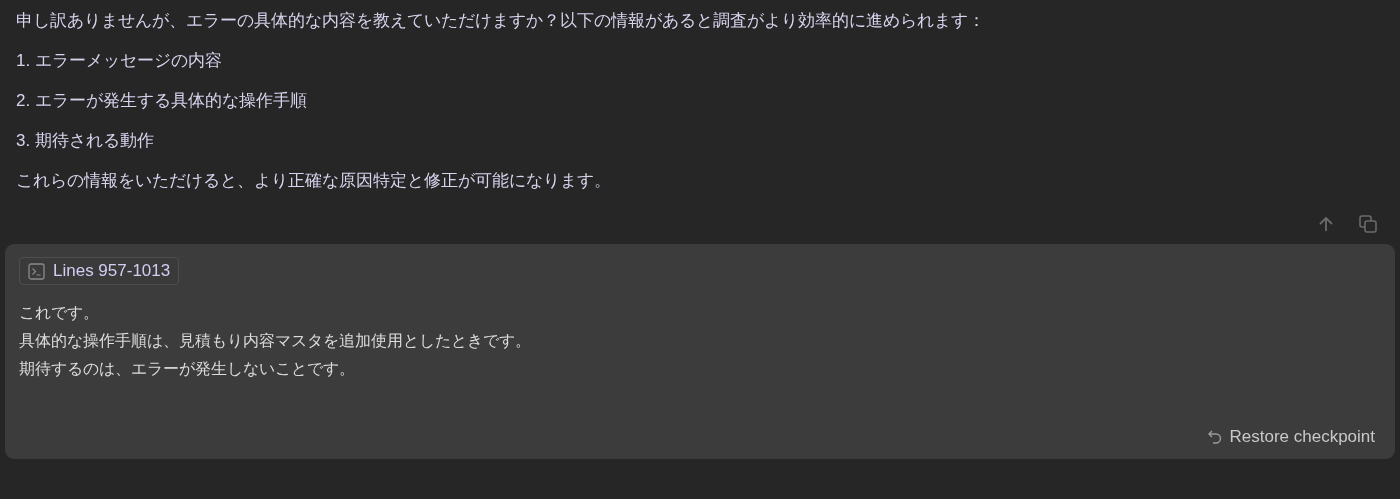 This screenshot has height=499, width=1400. What do you see at coordinates (314, 181) in the screenshot?
I see `message-text: これらの情報をいただけると、より正確な原因特定と修正が可能になります。` at bounding box center [314, 181].